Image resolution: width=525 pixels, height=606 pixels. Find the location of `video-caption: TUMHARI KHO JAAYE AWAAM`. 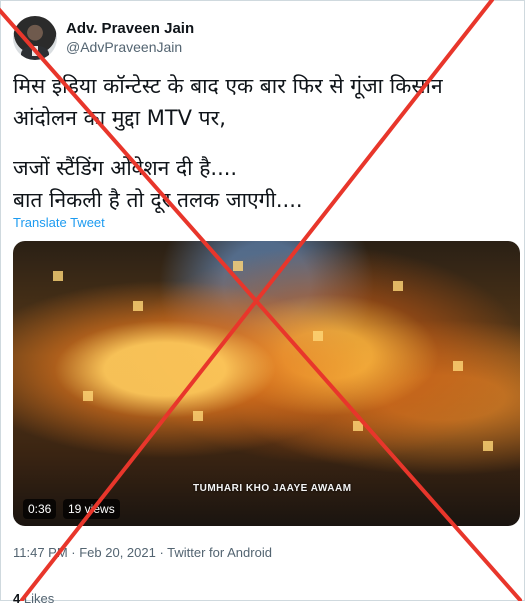

video-caption: TUMHARI KHO JAAYE AWAAM is located at coordinates (272, 488).